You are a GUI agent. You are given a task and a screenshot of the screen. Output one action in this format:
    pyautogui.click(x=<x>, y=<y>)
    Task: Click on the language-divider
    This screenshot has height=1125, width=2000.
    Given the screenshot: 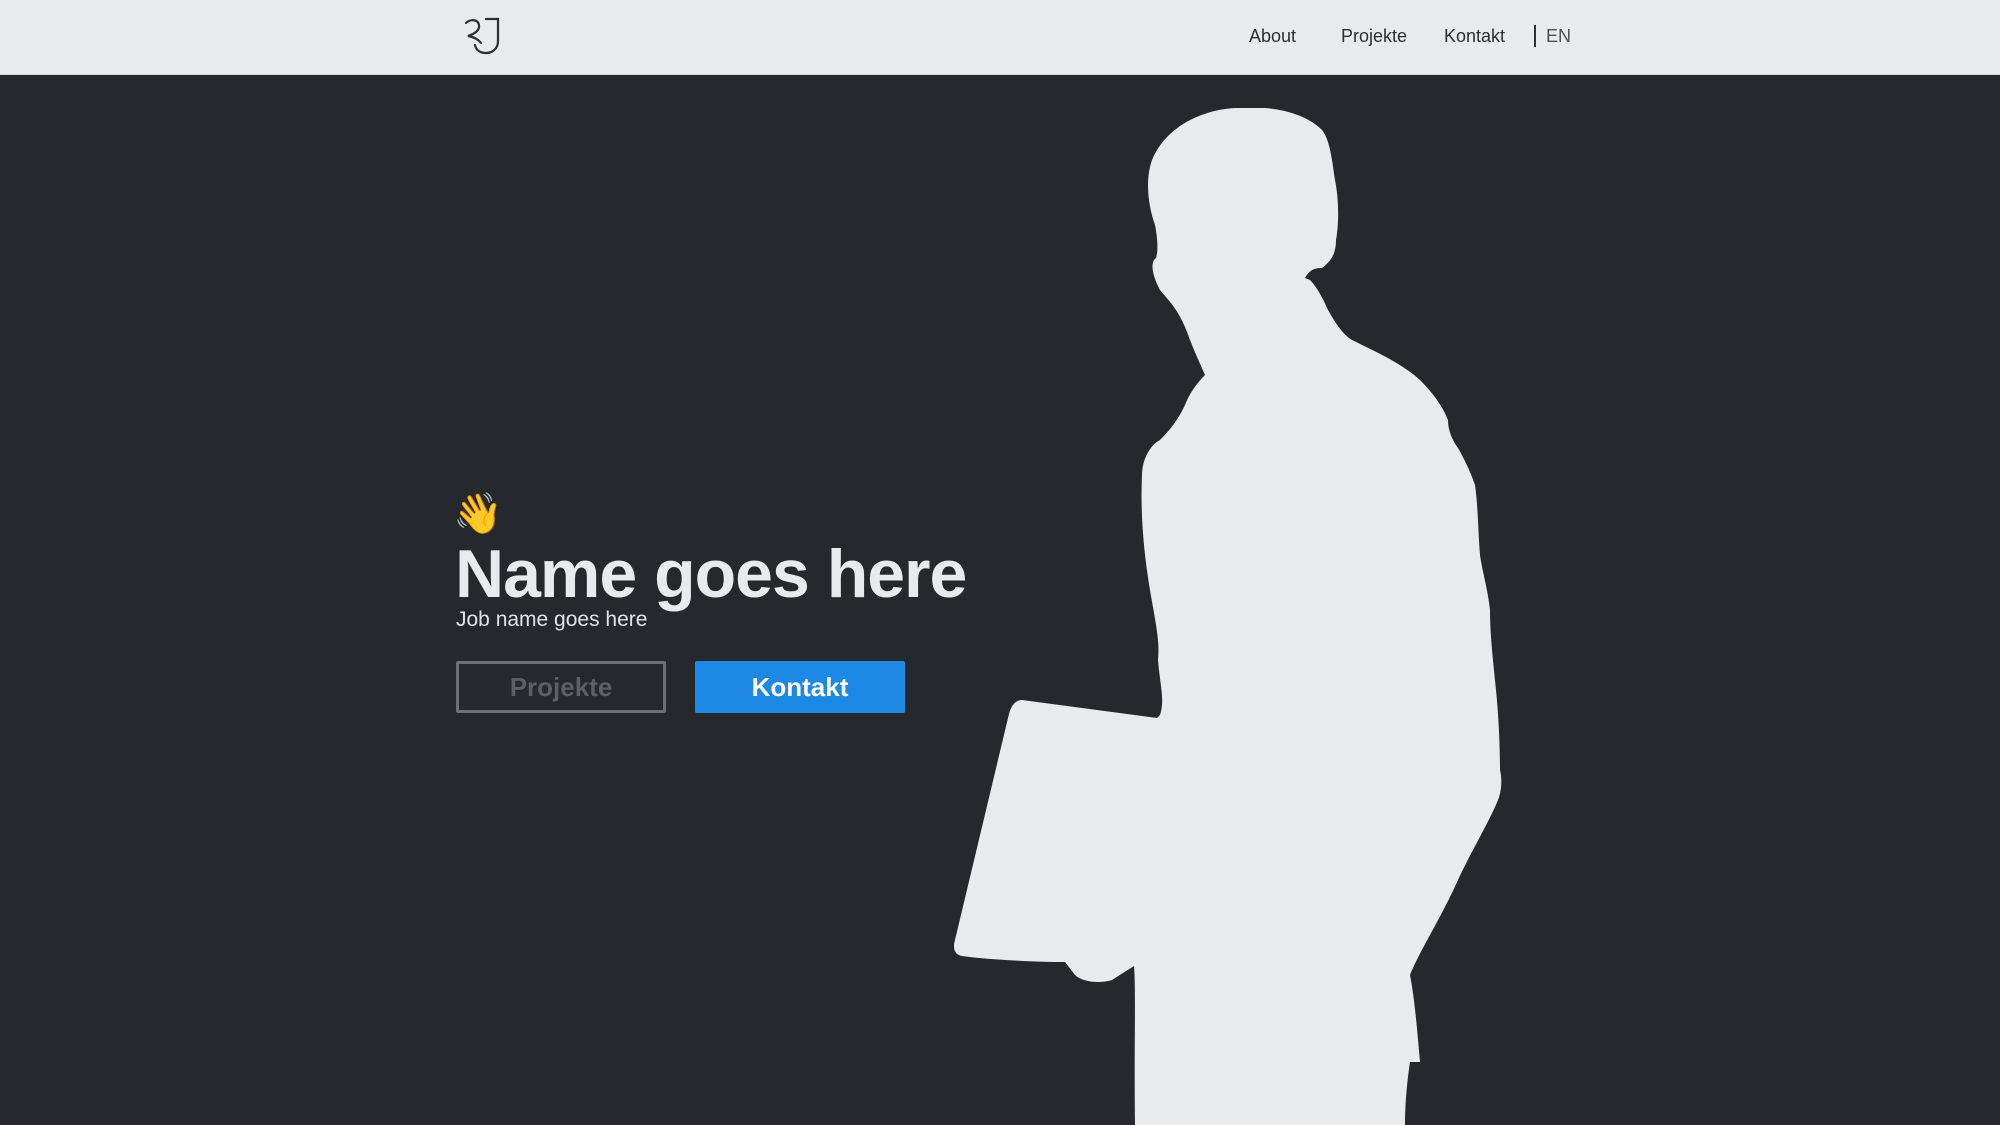 What is the action you would take?
    pyautogui.click(x=1535, y=36)
    